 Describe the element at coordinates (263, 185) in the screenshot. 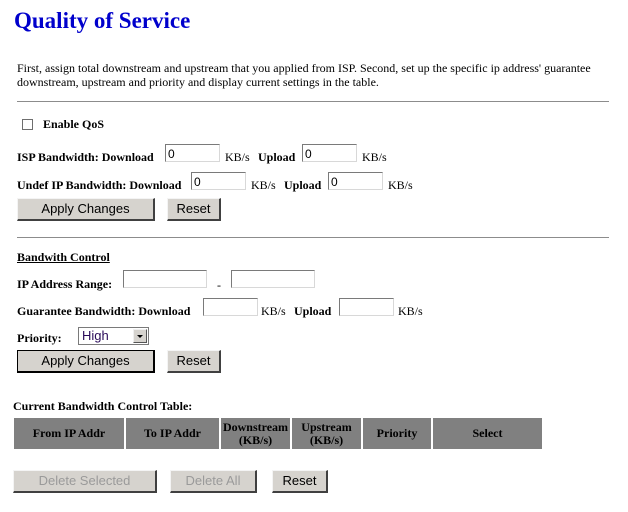

I see `undef-download-unit: KB/s` at that location.